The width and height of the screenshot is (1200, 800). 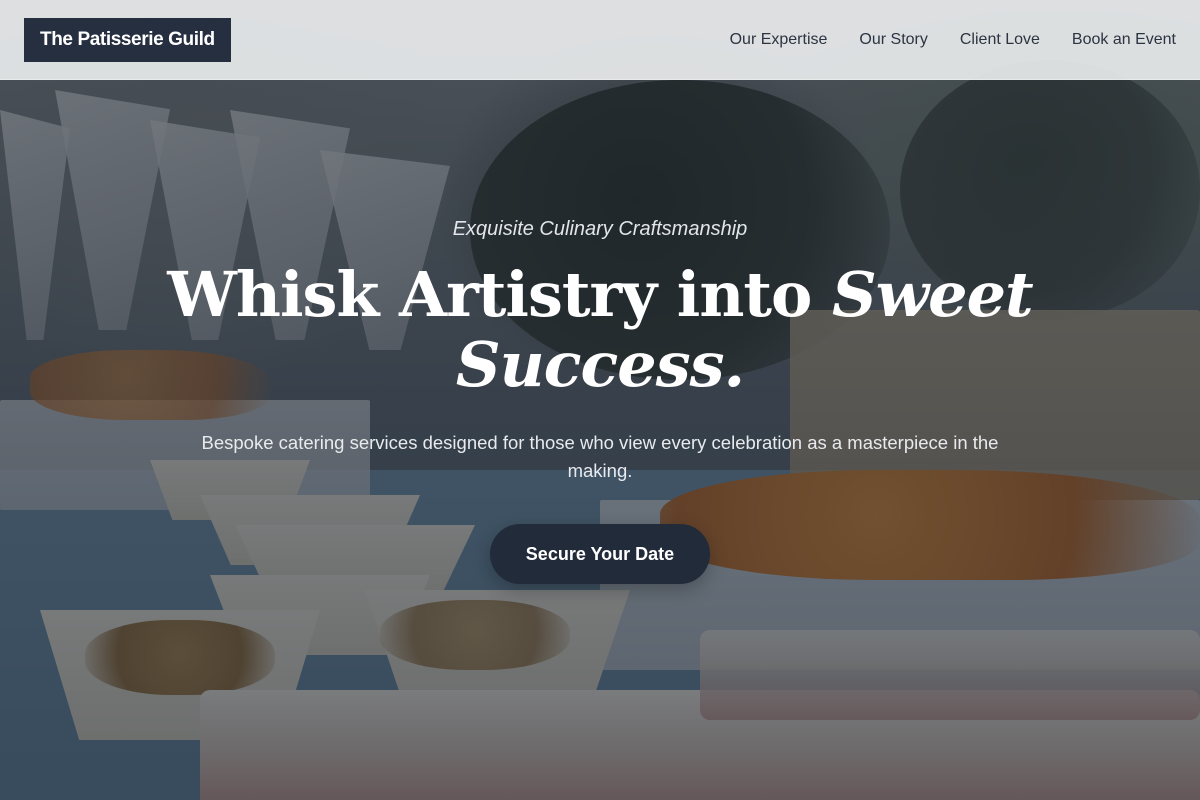 I want to click on site-logo: The Patisserie Guild, so click(x=127, y=40).